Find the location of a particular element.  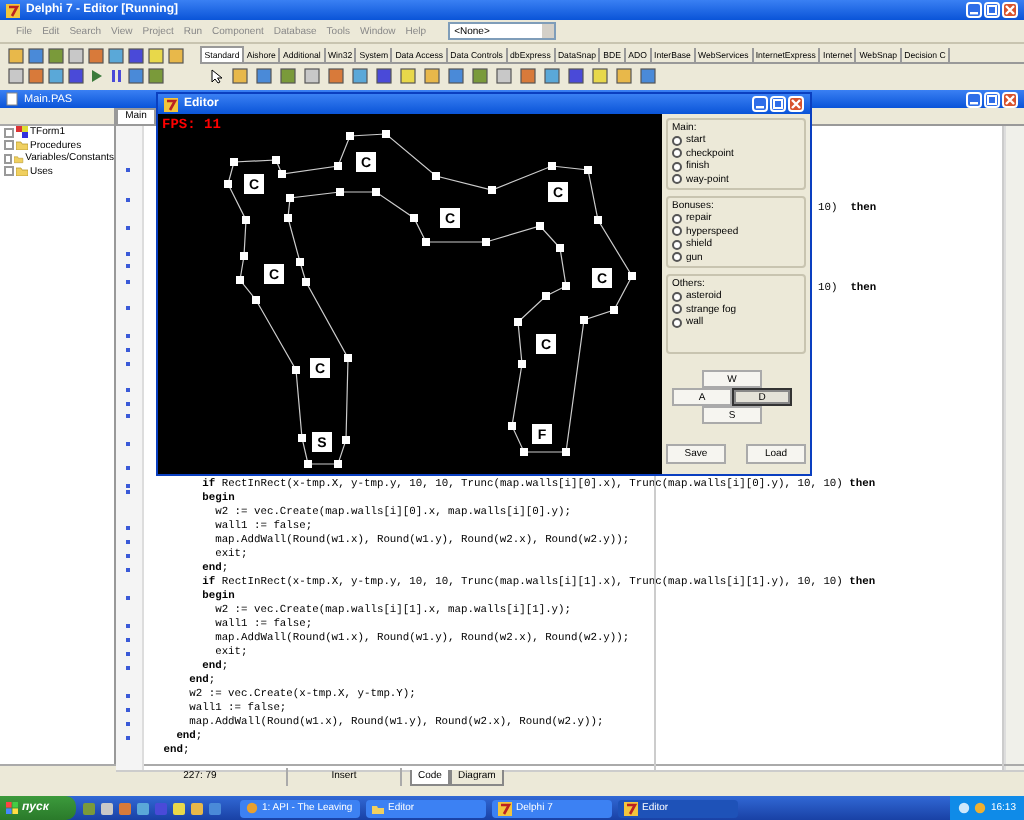

vertical-scrollbar is located at coordinates (1014, 448).